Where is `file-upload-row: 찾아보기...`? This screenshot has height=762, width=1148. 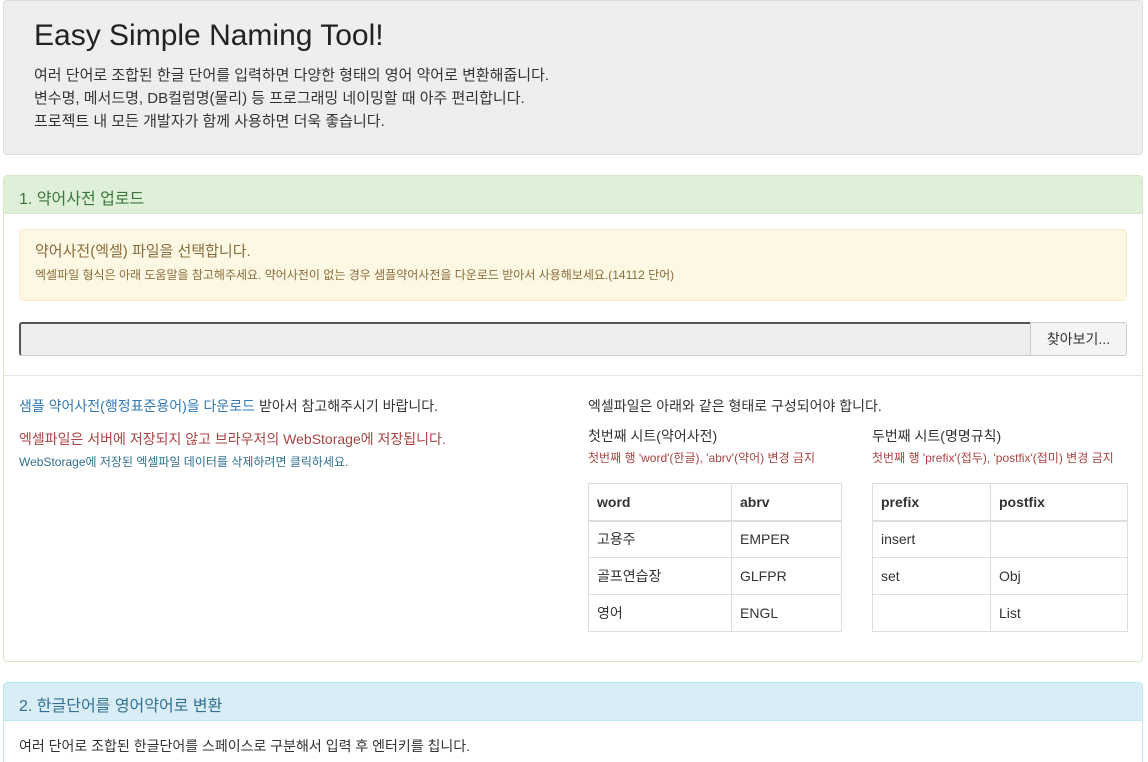
file-upload-row: 찾아보기... is located at coordinates (573, 339).